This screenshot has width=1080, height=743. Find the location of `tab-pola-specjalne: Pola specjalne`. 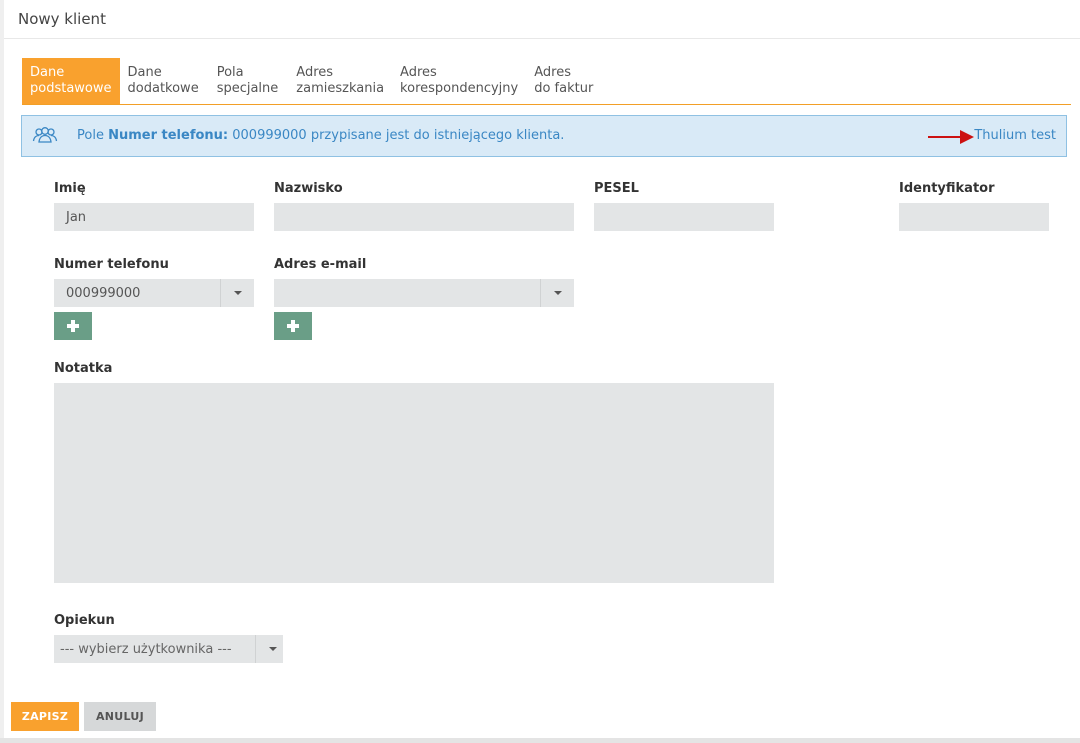

tab-pola-specjalne: Pola specjalne is located at coordinates (248, 81).